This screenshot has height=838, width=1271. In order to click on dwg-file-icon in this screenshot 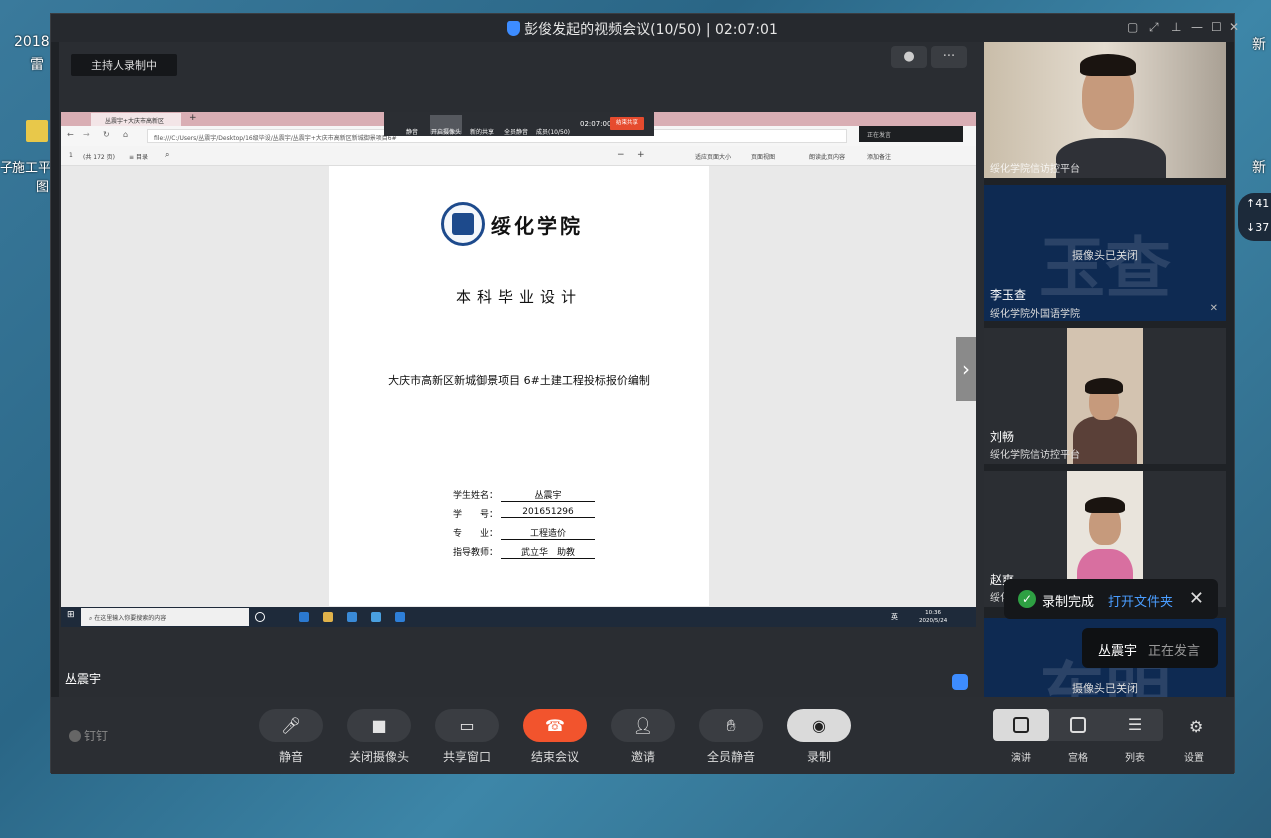, I will do `click(37, 131)`.